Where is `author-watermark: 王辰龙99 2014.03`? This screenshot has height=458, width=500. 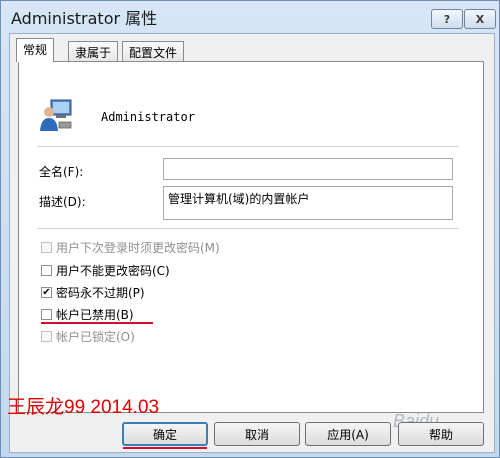 author-watermark: 王辰龙99 2014.03 is located at coordinates (83, 407).